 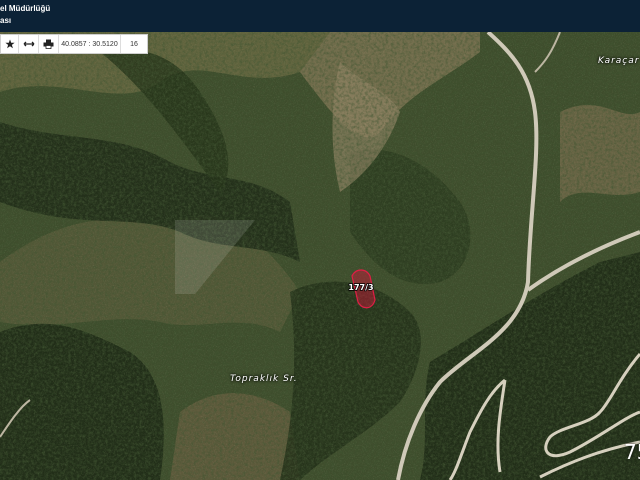 I want to click on map-toolbar: 40.0857 : 30.5120 16, so click(x=74, y=44).